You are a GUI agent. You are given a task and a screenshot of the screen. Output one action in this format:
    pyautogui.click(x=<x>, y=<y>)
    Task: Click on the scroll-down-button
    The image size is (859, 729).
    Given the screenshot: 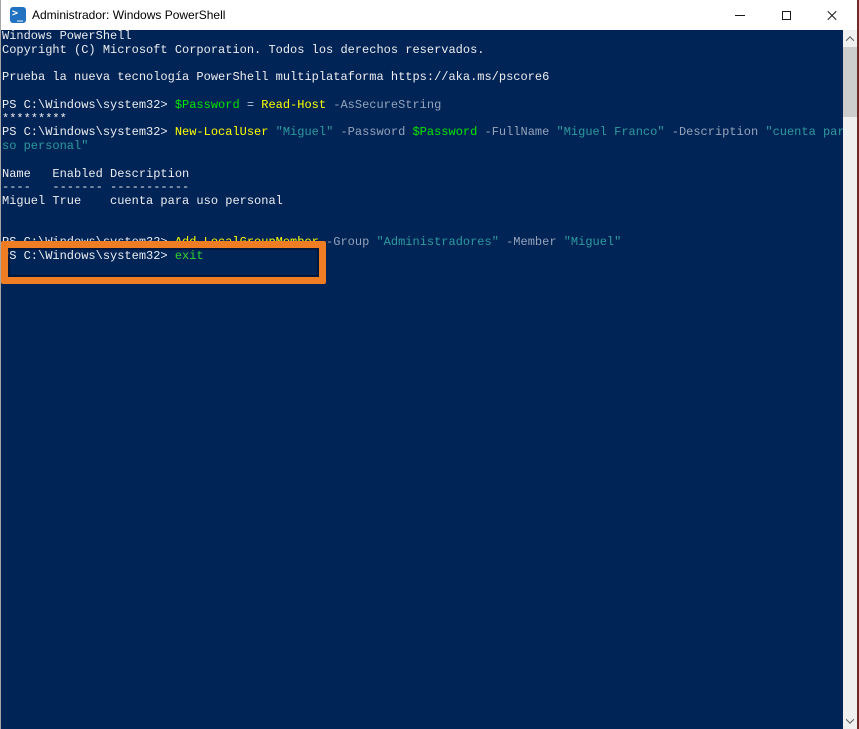 What is the action you would take?
    pyautogui.click(x=850, y=720)
    